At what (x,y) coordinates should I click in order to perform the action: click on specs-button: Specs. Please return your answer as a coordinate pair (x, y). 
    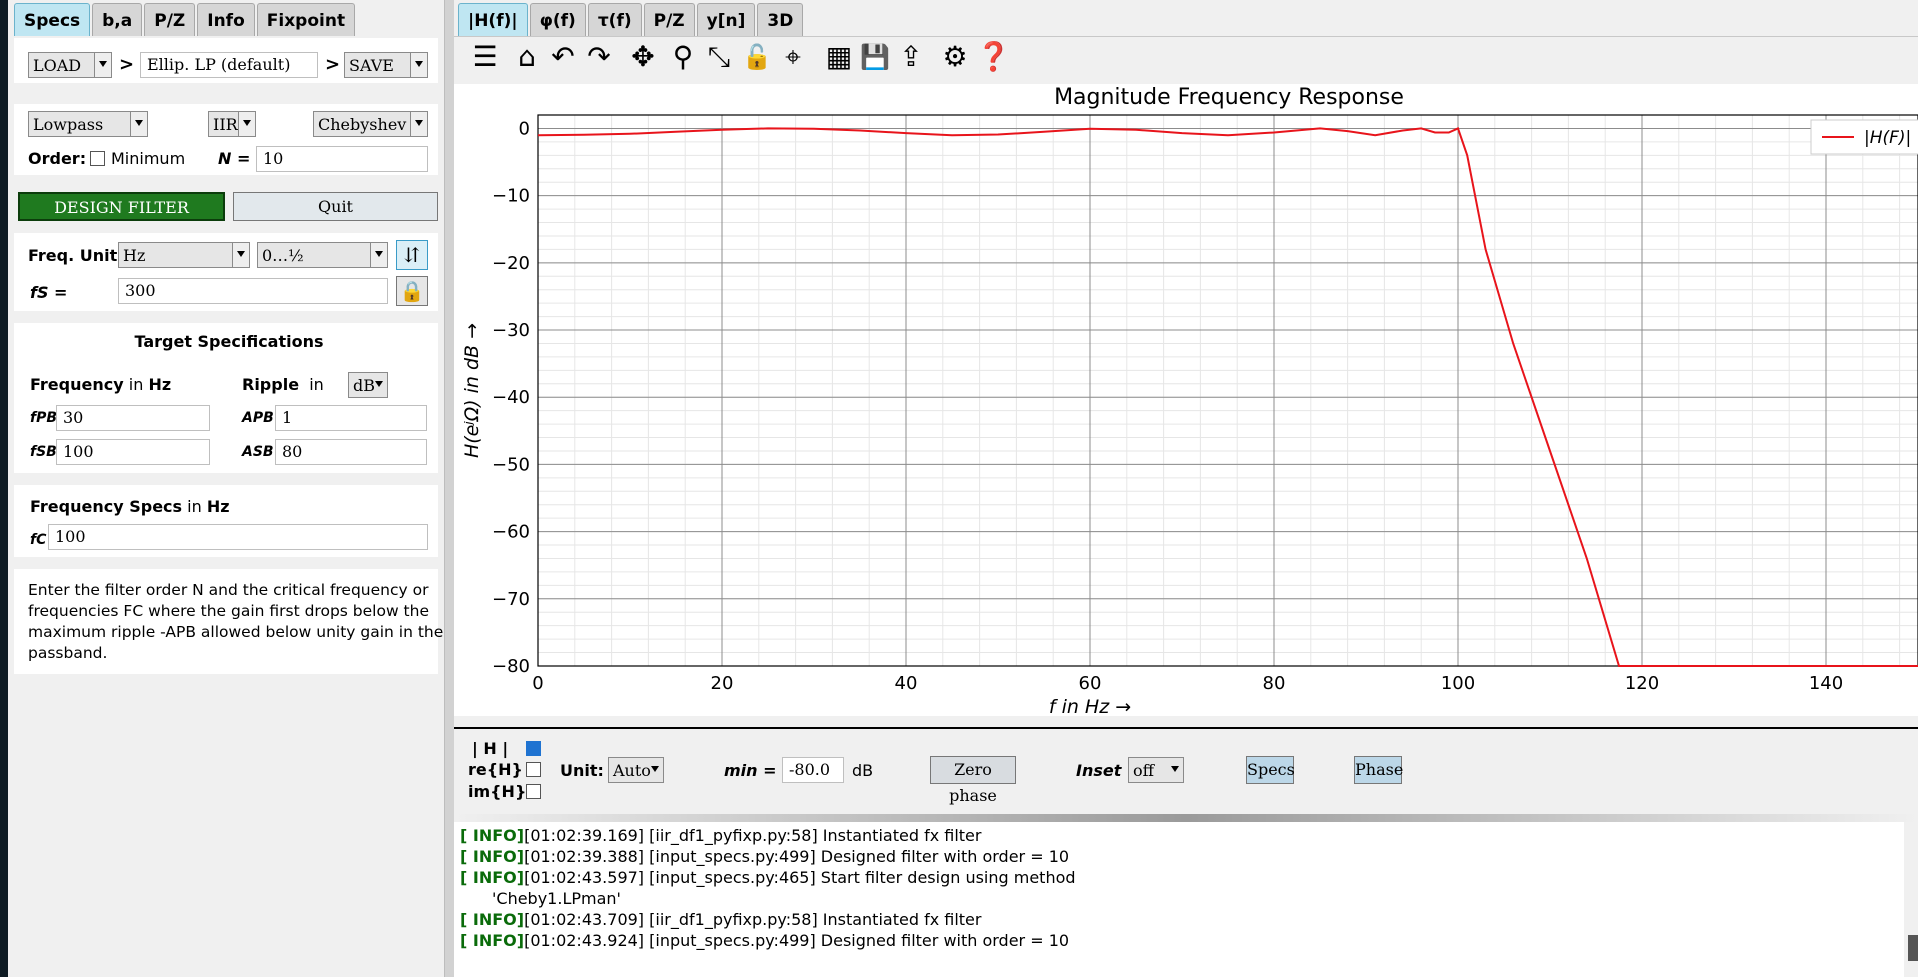
    Looking at the image, I should click on (1270, 770).